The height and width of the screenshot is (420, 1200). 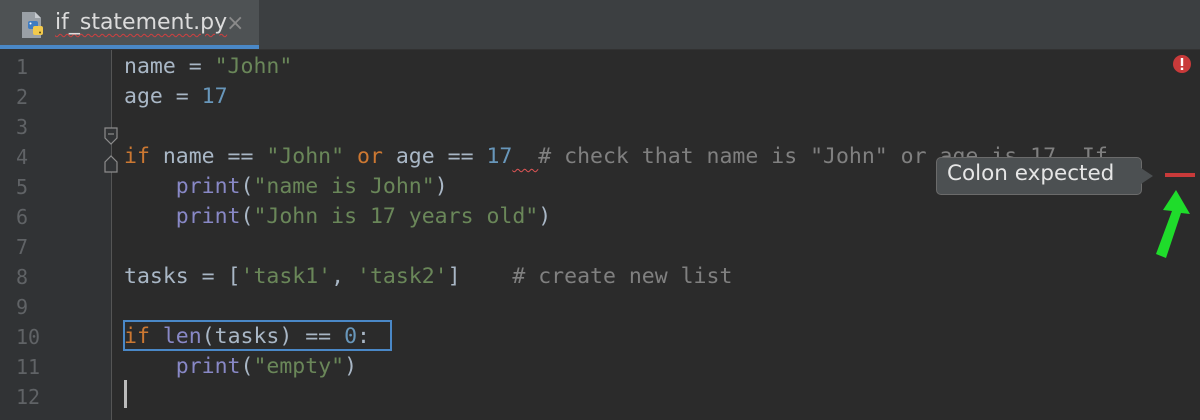 What do you see at coordinates (129, 47) in the screenshot?
I see `active-tab-indicator` at bounding box center [129, 47].